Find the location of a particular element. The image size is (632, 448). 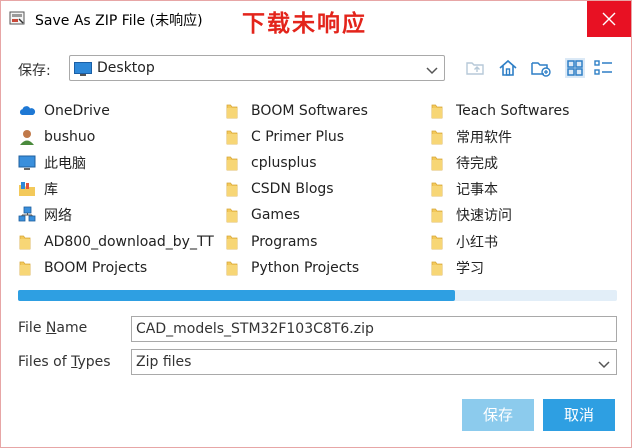

file-list-item: bushuo is located at coordinates (119, 137).